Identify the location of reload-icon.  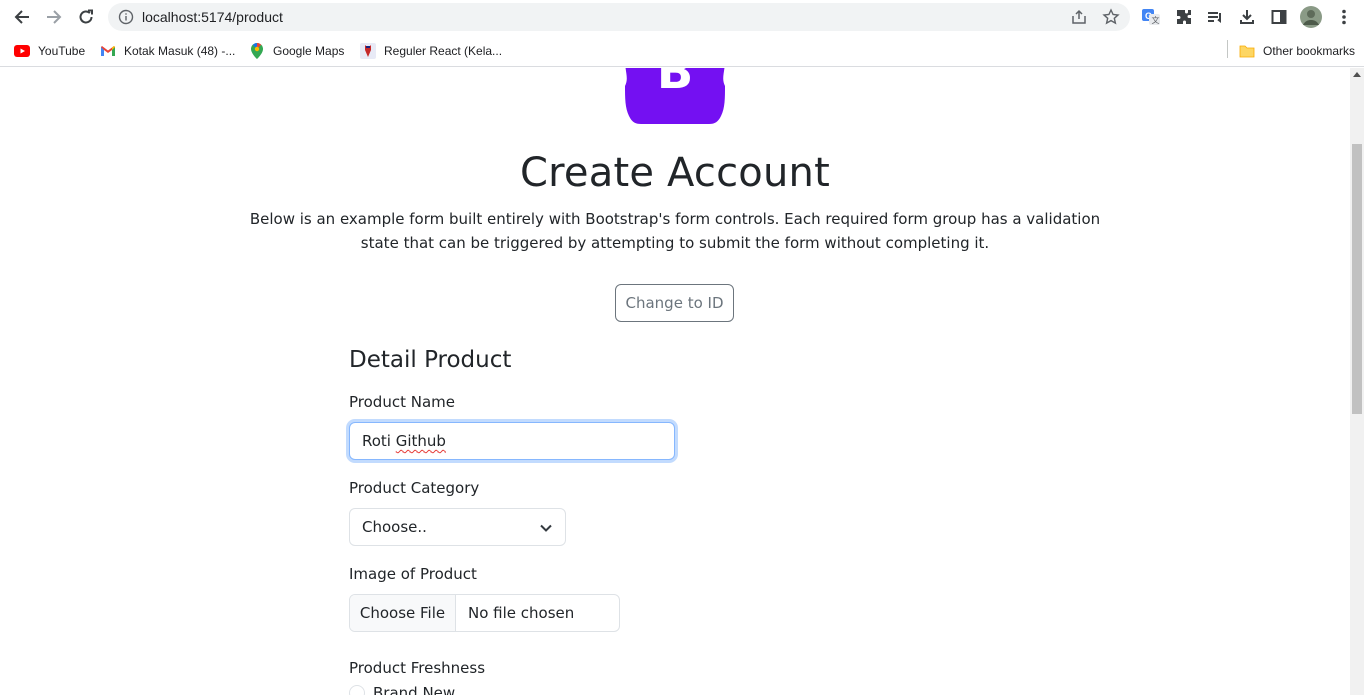
(86, 17).